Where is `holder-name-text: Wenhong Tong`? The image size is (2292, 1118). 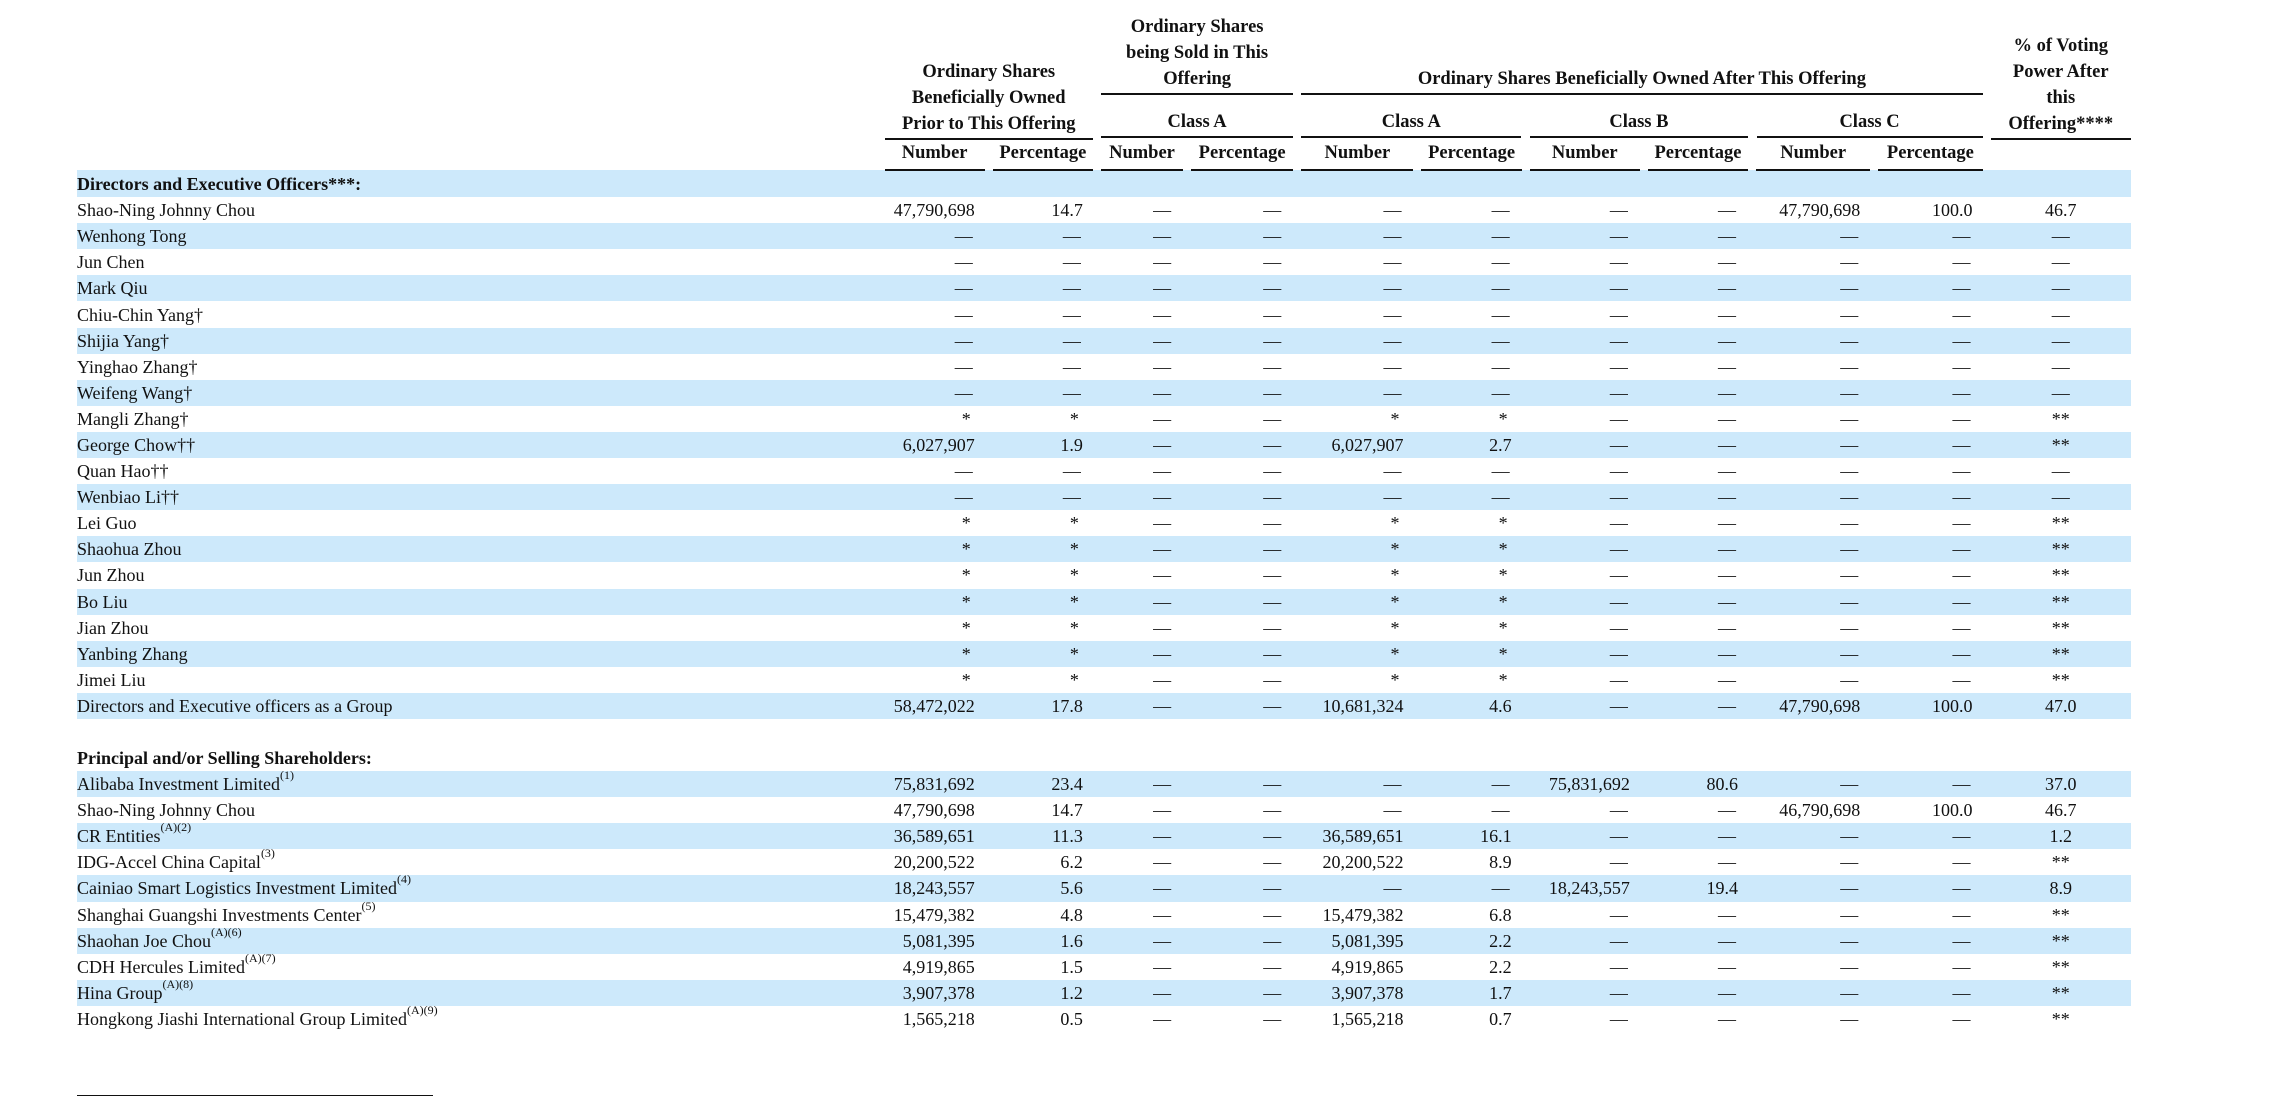 holder-name-text: Wenhong Tong is located at coordinates (132, 236).